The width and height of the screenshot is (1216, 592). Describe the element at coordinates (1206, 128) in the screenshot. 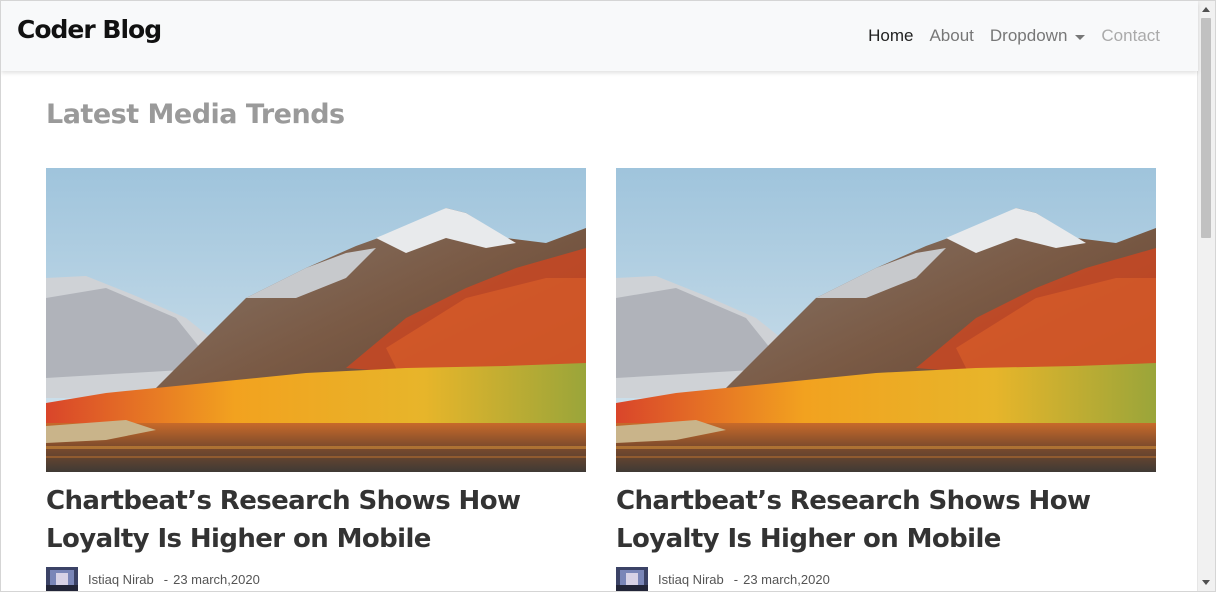

I see `scrollbar-thumb` at that location.